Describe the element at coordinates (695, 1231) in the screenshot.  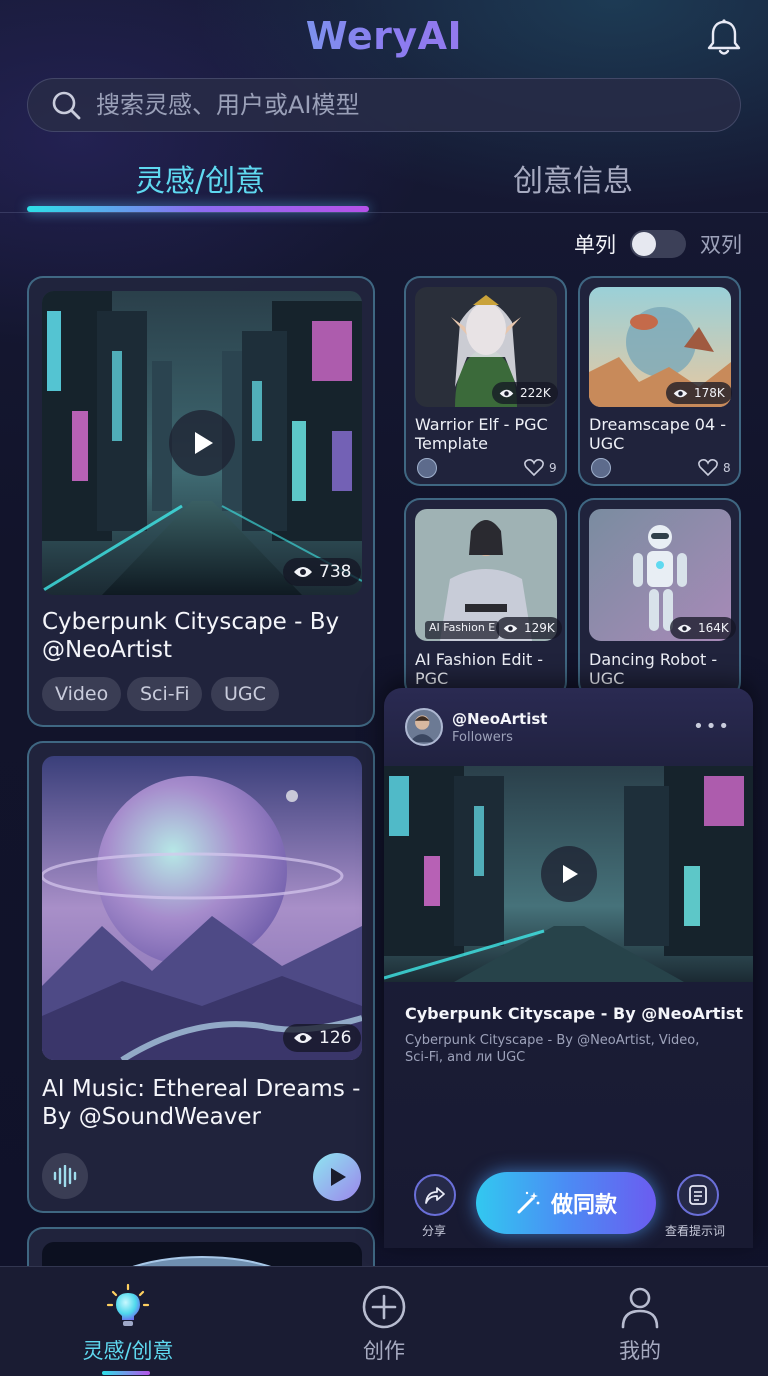
I see `view-prompt-label: 查看提示词` at that location.